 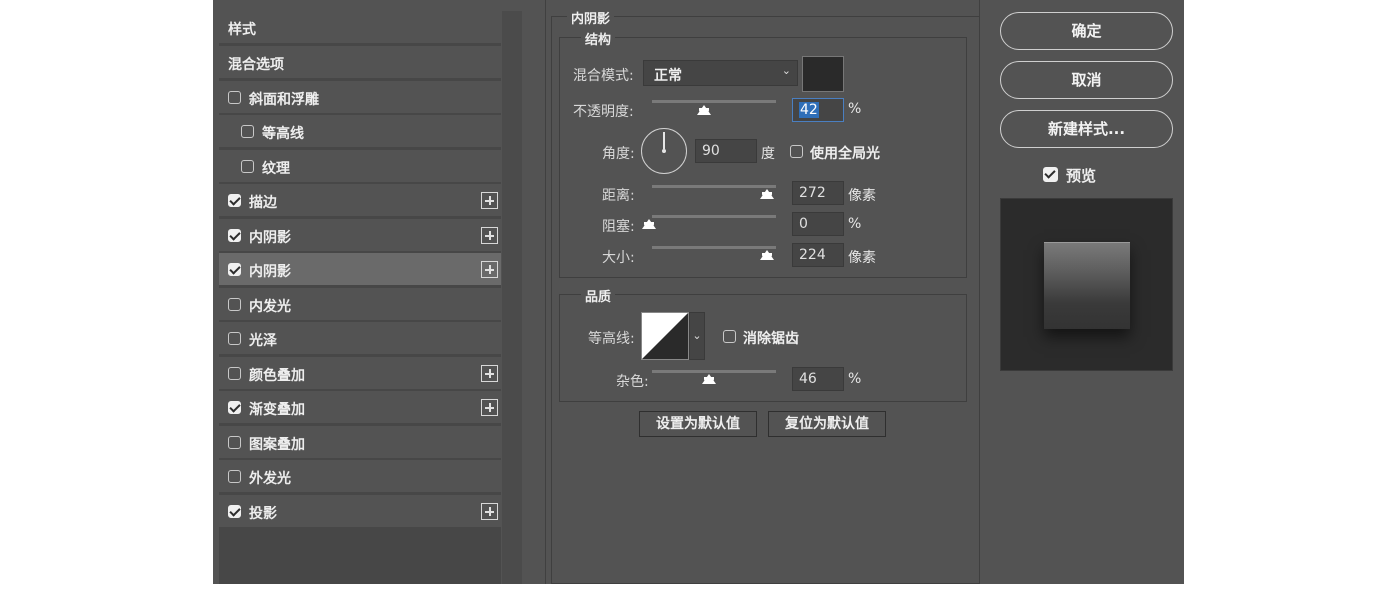 I want to click on distance-slider-track, so click(x=714, y=186).